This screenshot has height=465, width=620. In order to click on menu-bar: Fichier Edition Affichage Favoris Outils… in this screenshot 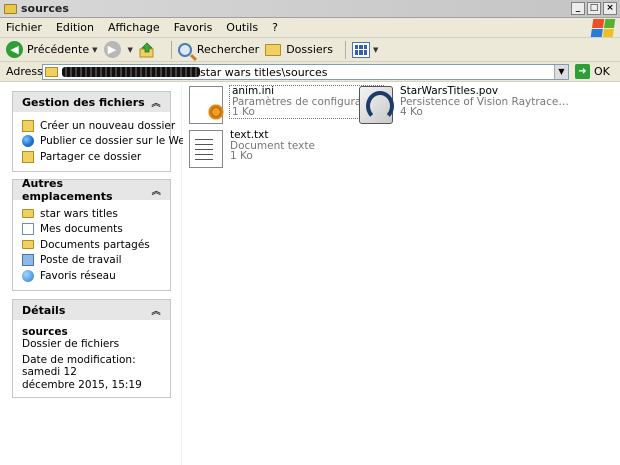, I will do `click(310, 28)`.